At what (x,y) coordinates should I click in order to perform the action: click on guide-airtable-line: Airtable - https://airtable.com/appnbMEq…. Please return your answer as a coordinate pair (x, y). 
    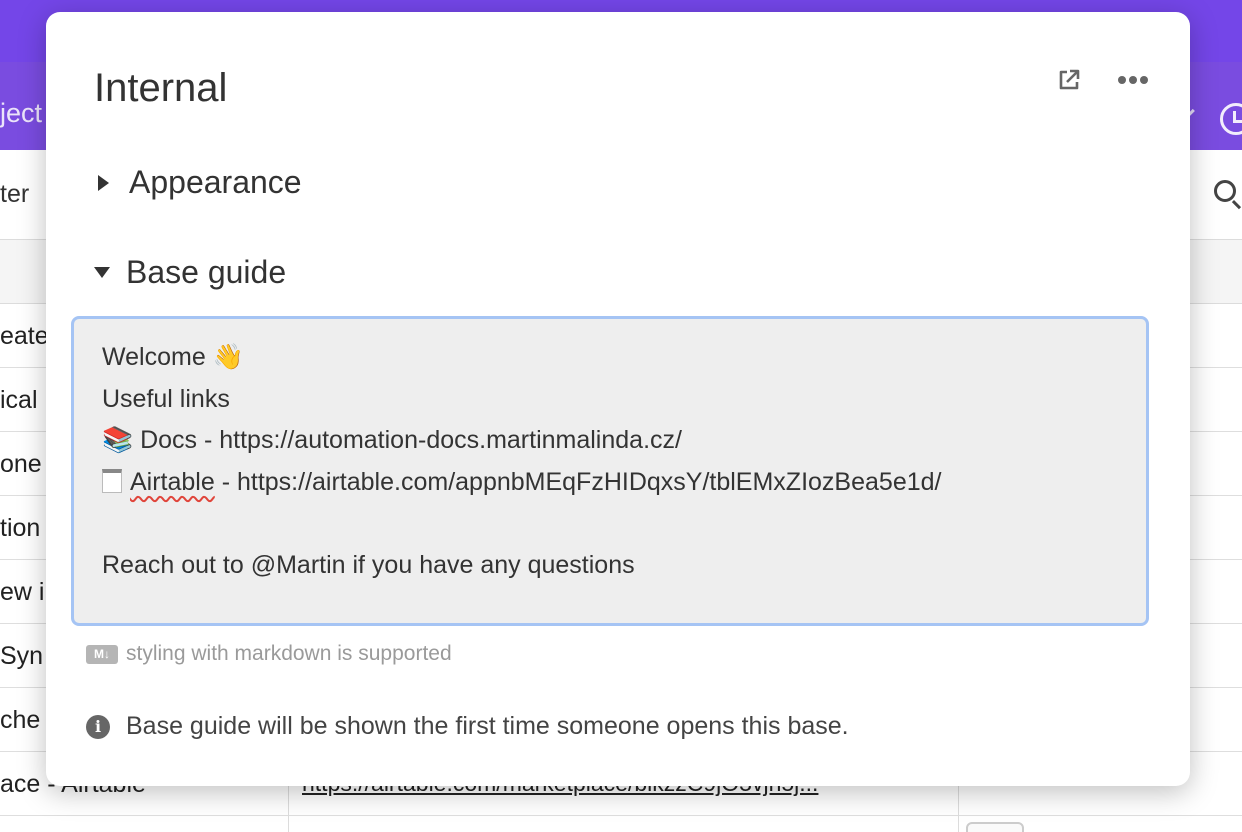
    Looking at the image, I should click on (610, 483).